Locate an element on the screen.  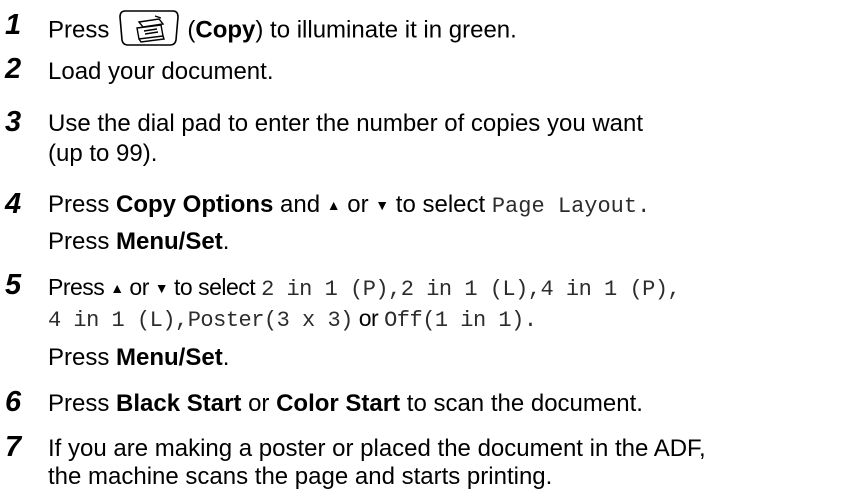
step-text-line-3: Press Menu/Set. is located at coordinates (139, 357).